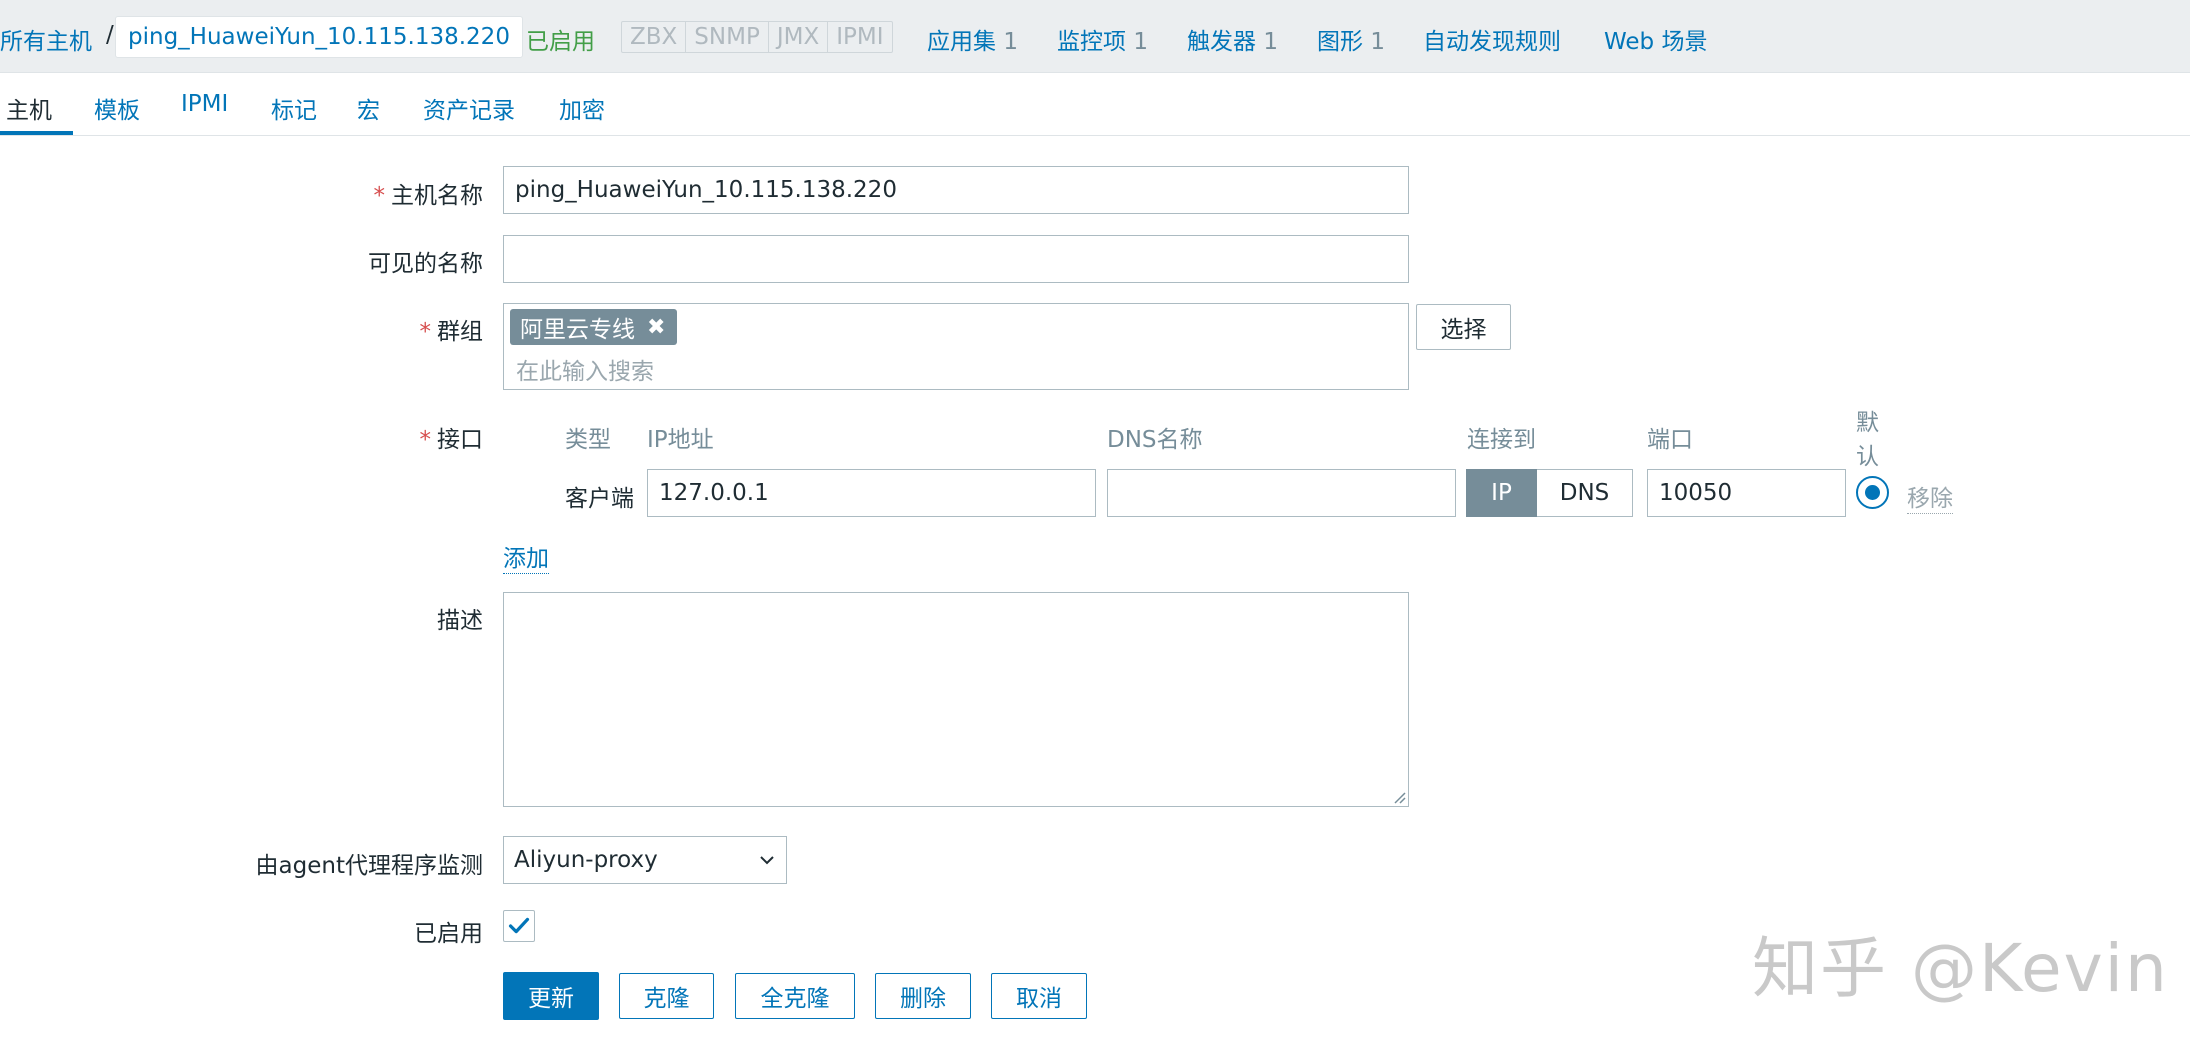 Image resolution: width=2190 pixels, height=1044 pixels. I want to click on enabled-checkbox, so click(519, 926).